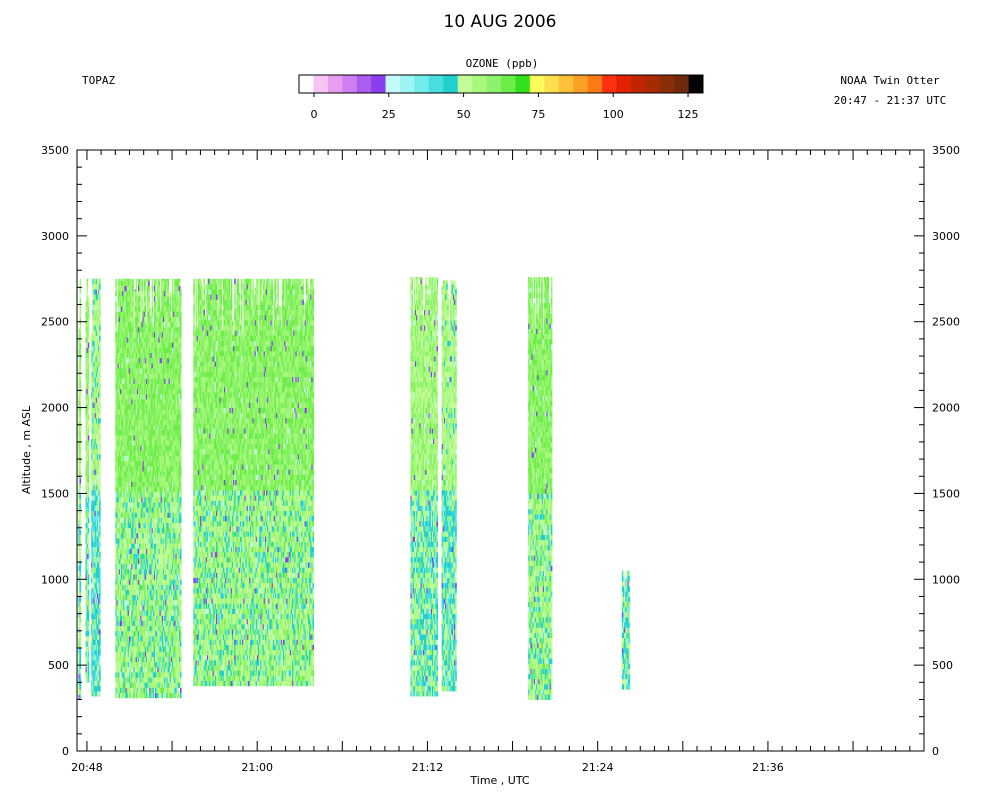  What do you see at coordinates (464, 114) in the screenshot?
I see `colorbar-tick-label: 50` at bounding box center [464, 114].